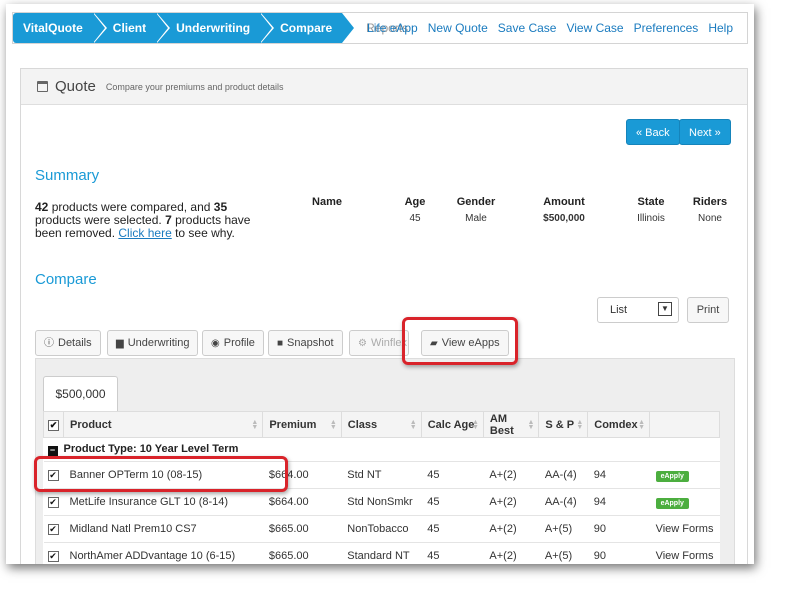 This screenshot has width=785, height=594. Describe the element at coordinates (362, 424) in the screenshot. I see `column-label: Class` at that location.